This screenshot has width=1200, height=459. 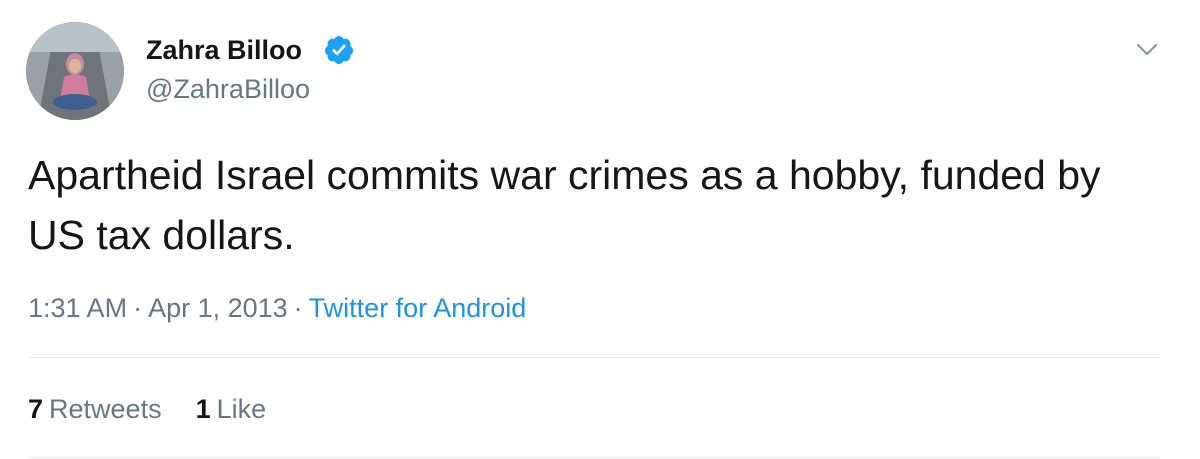 I want to click on chevron-down-icon, so click(x=1147, y=49).